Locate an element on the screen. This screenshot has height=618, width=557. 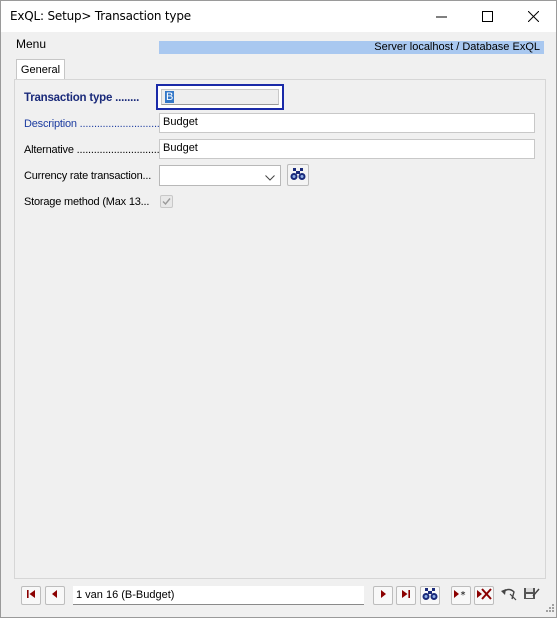
next-record-button is located at coordinates (383, 595).